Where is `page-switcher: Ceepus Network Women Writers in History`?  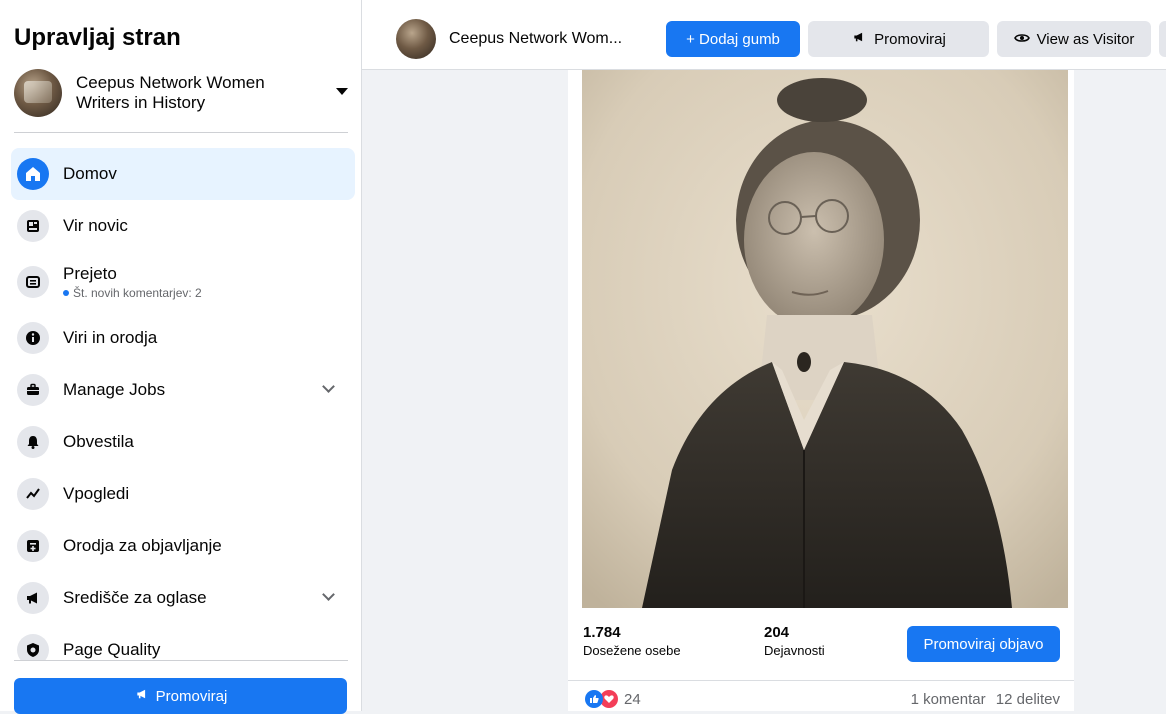 page-switcher: Ceepus Network Women Writers in History is located at coordinates (184, 93).